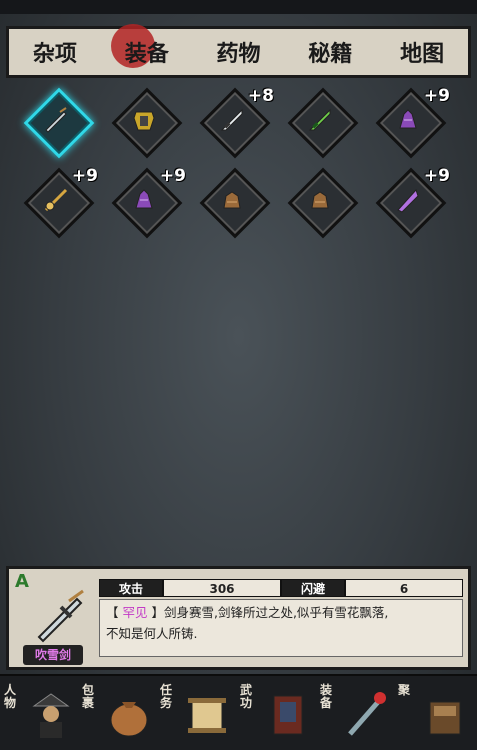 Image resolution: width=477 pixels, height=750 pixels. I want to click on stat-attack-value: 306, so click(222, 588).